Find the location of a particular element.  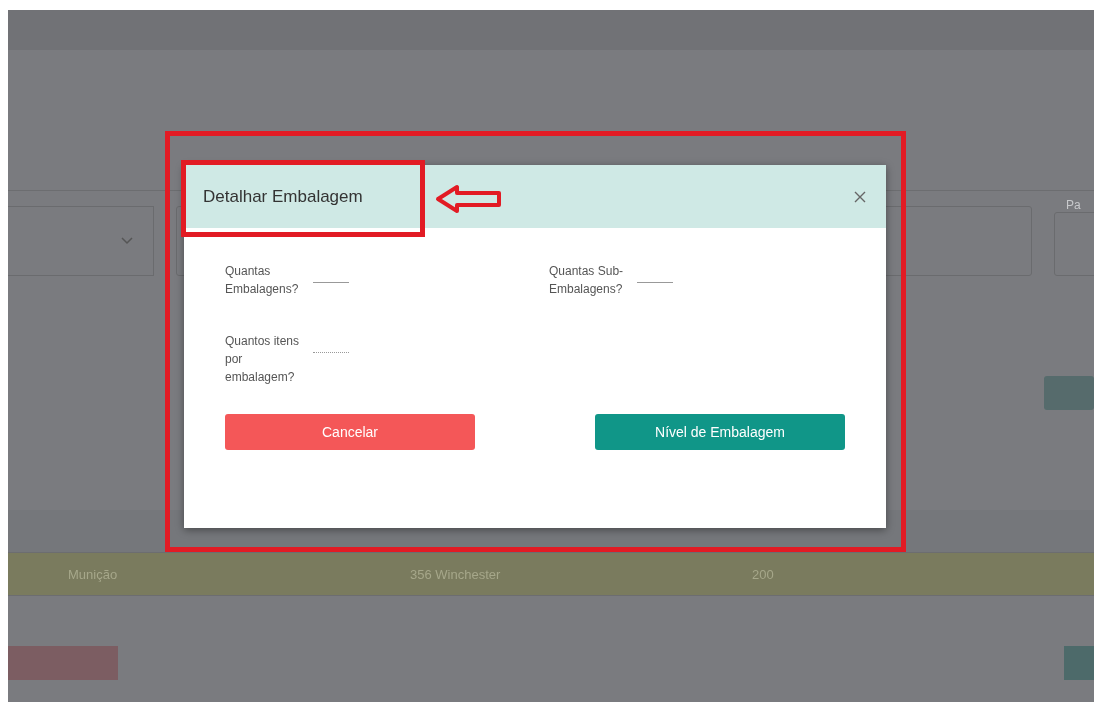

field-label: Quantas Embalagens? is located at coordinates (262, 280).